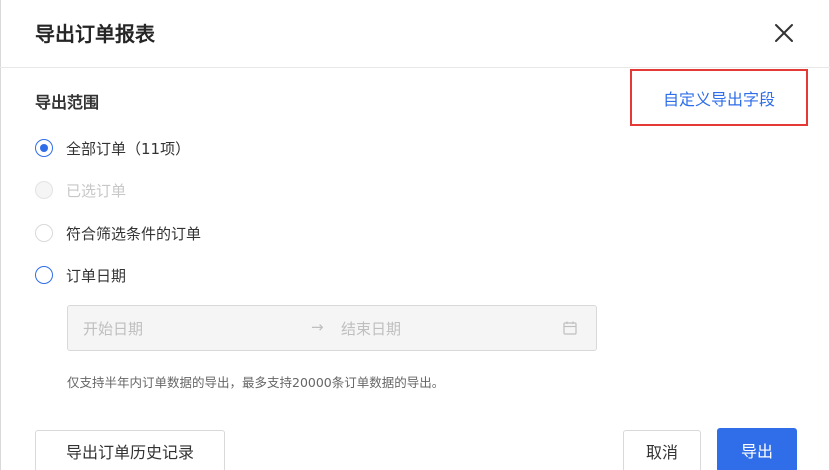  What do you see at coordinates (113, 328) in the screenshot?
I see `start-date-input: 开始日期` at bounding box center [113, 328].